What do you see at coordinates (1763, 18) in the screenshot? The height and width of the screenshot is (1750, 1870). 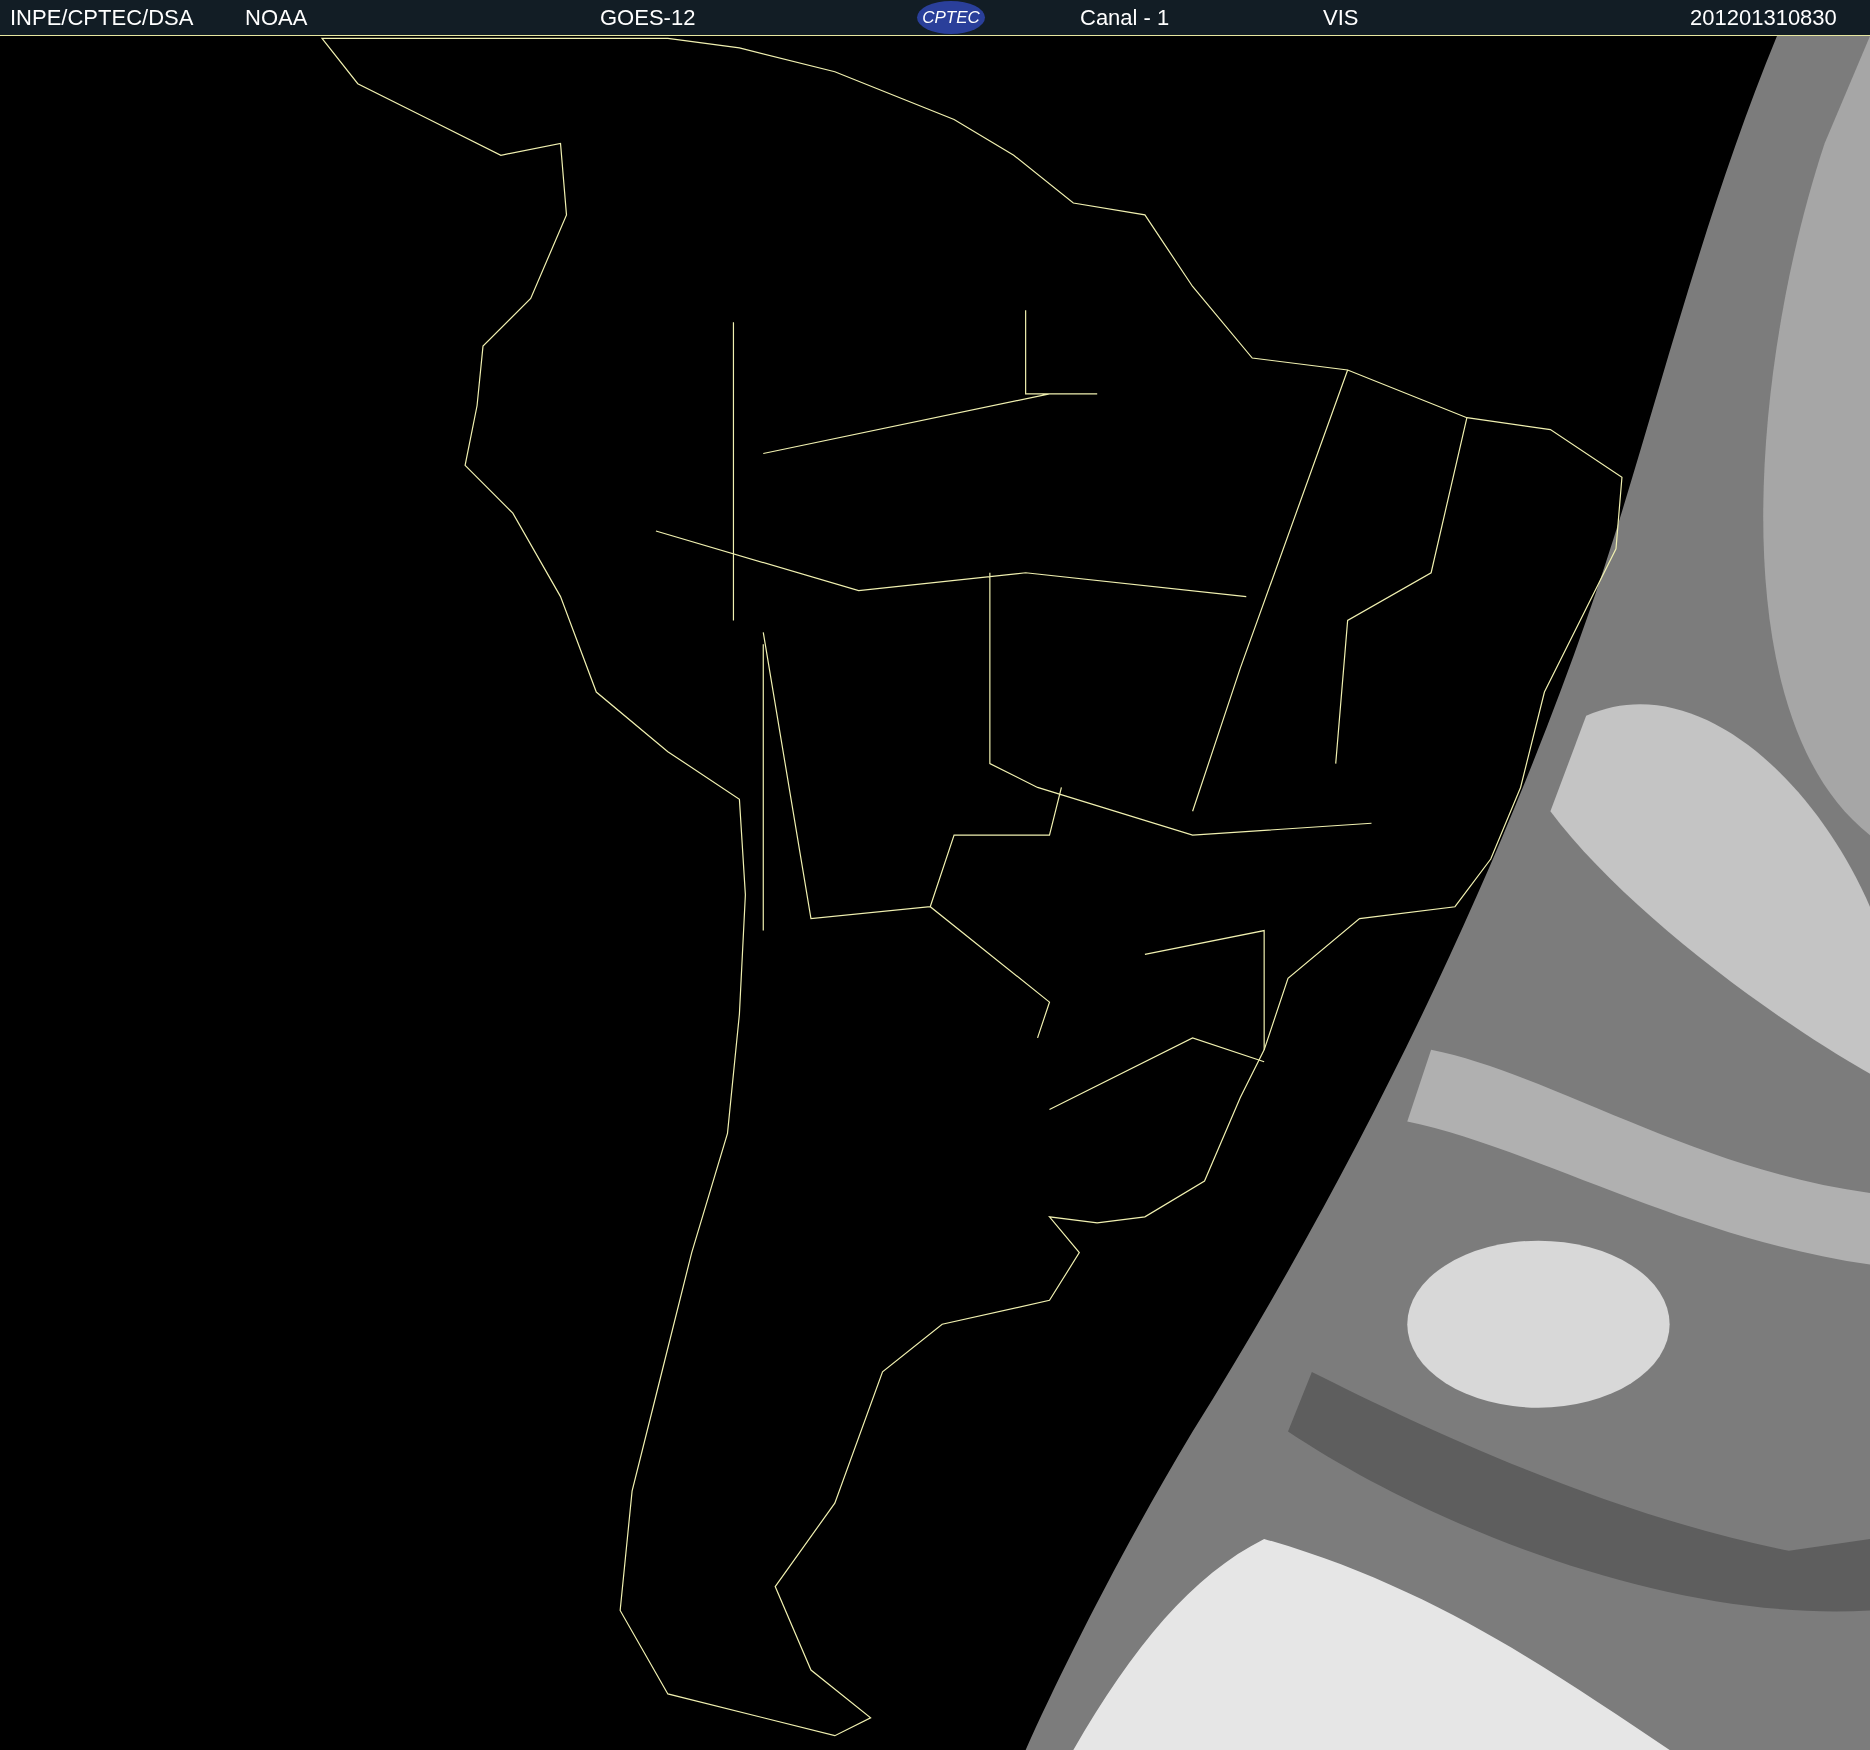 I see `timestamp-label: 201201310830` at bounding box center [1763, 18].